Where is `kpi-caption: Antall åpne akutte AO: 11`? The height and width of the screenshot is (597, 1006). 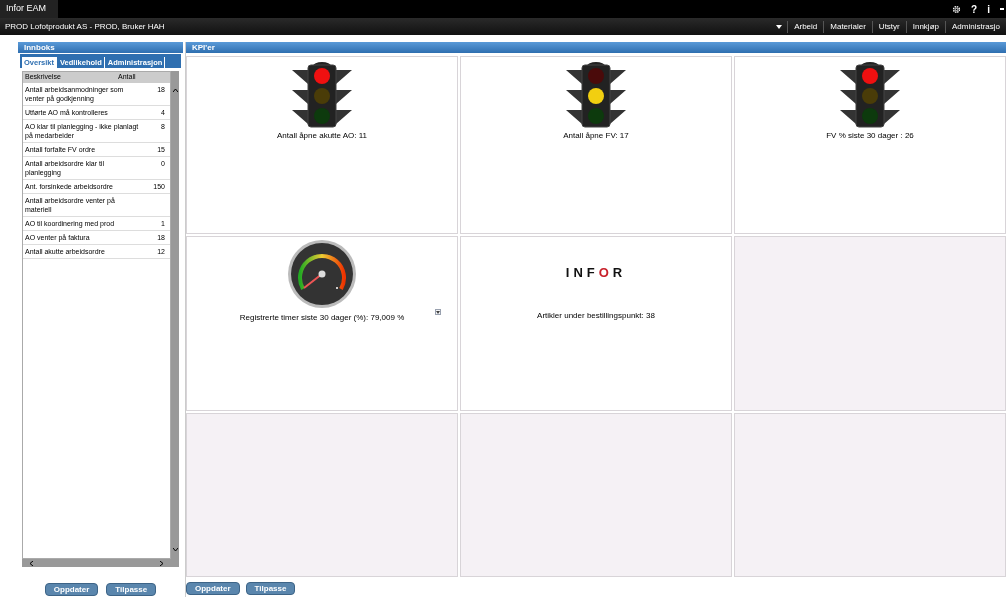 kpi-caption: Antall åpne akutte AO: 11 is located at coordinates (322, 136).